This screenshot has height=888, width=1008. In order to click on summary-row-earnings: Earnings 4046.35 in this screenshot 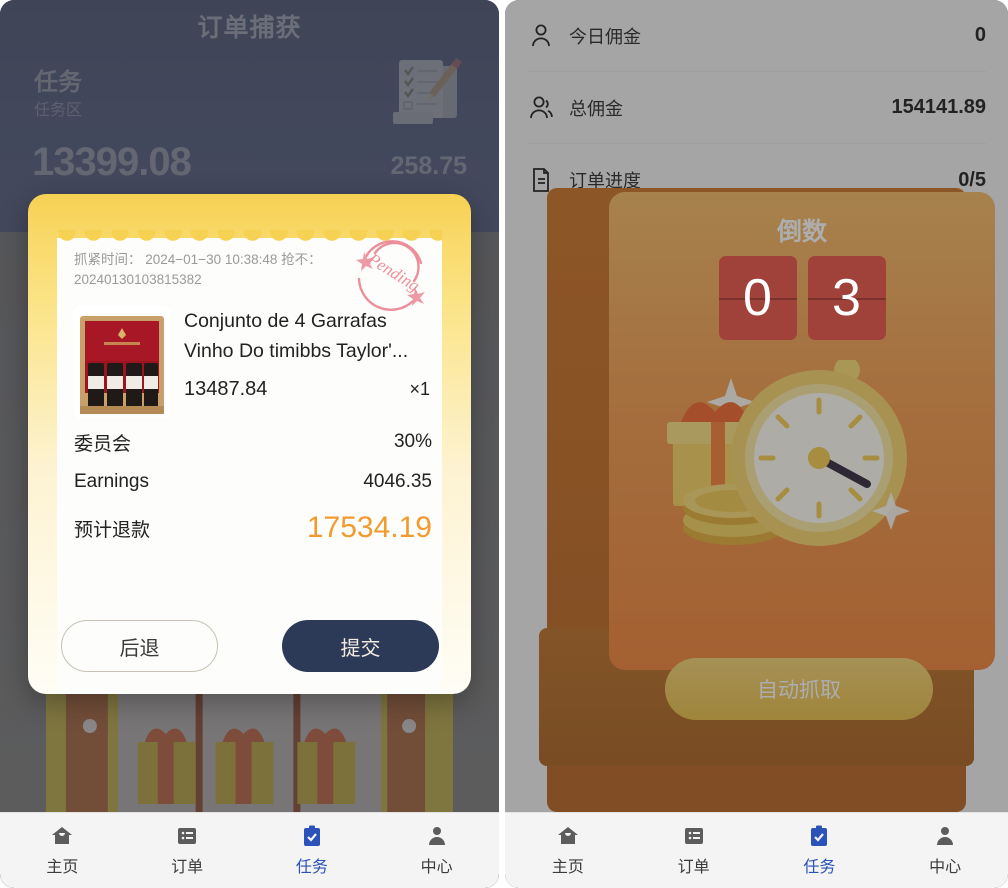, I will do `click(253, 482)`.